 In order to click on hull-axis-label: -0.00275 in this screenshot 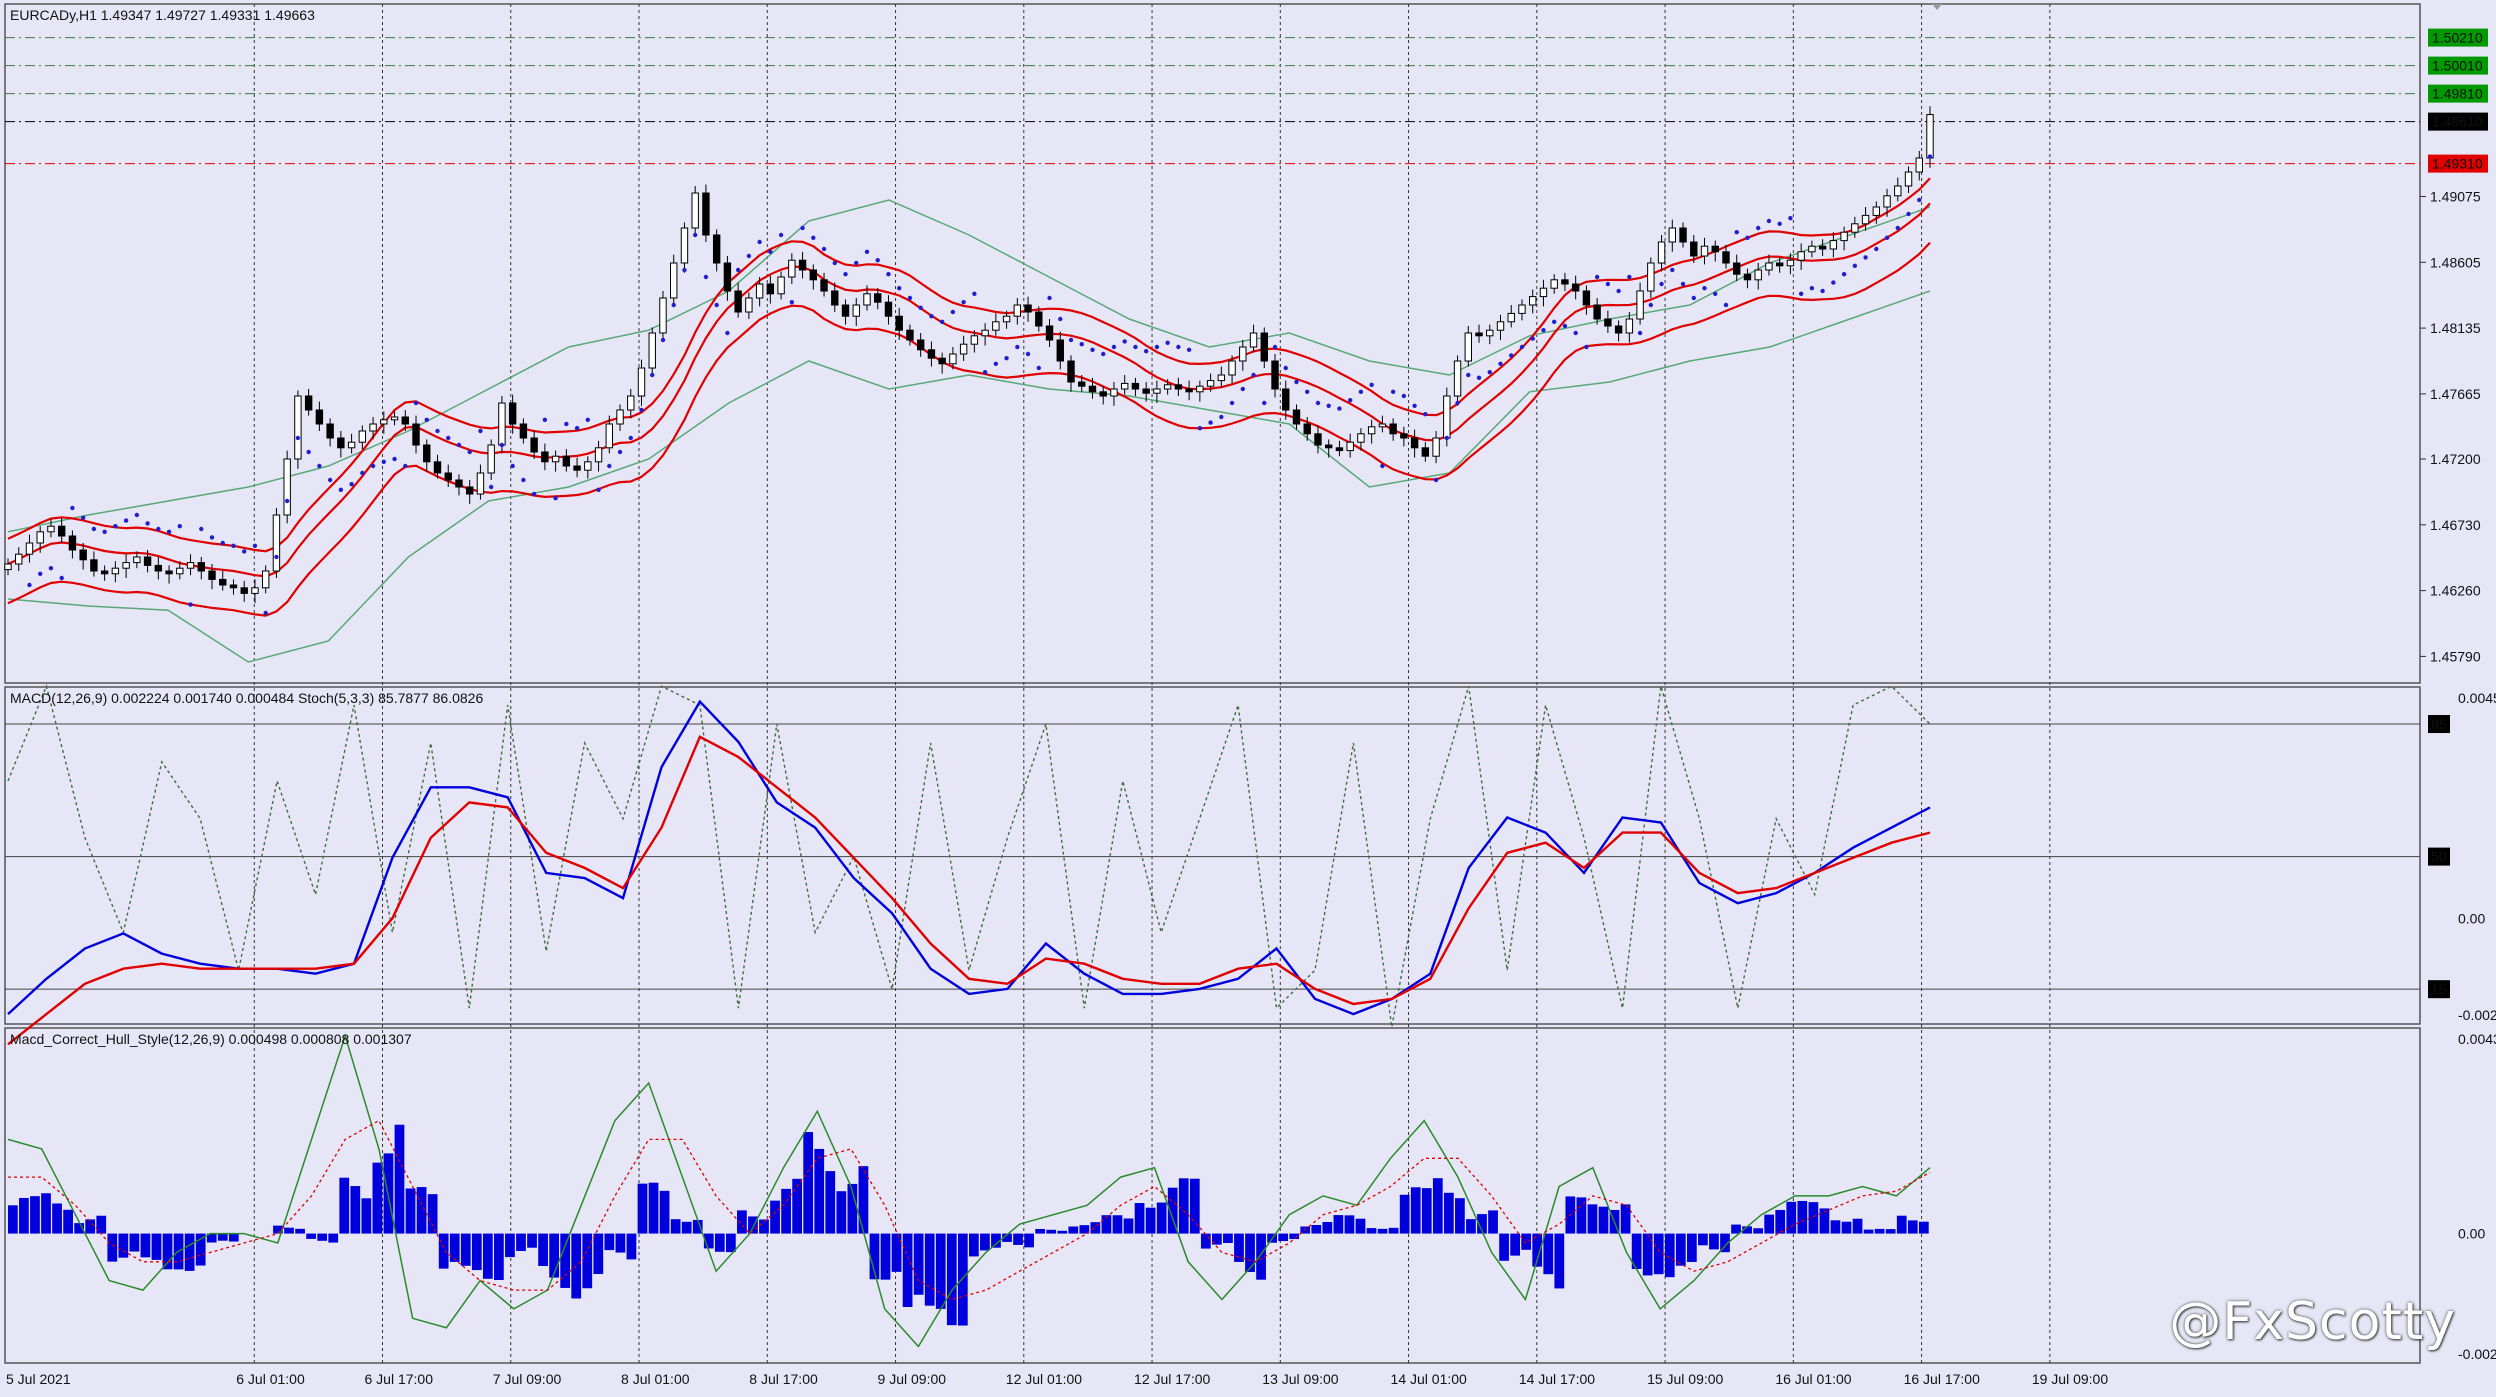, I will do `click(2477, 1354)`.